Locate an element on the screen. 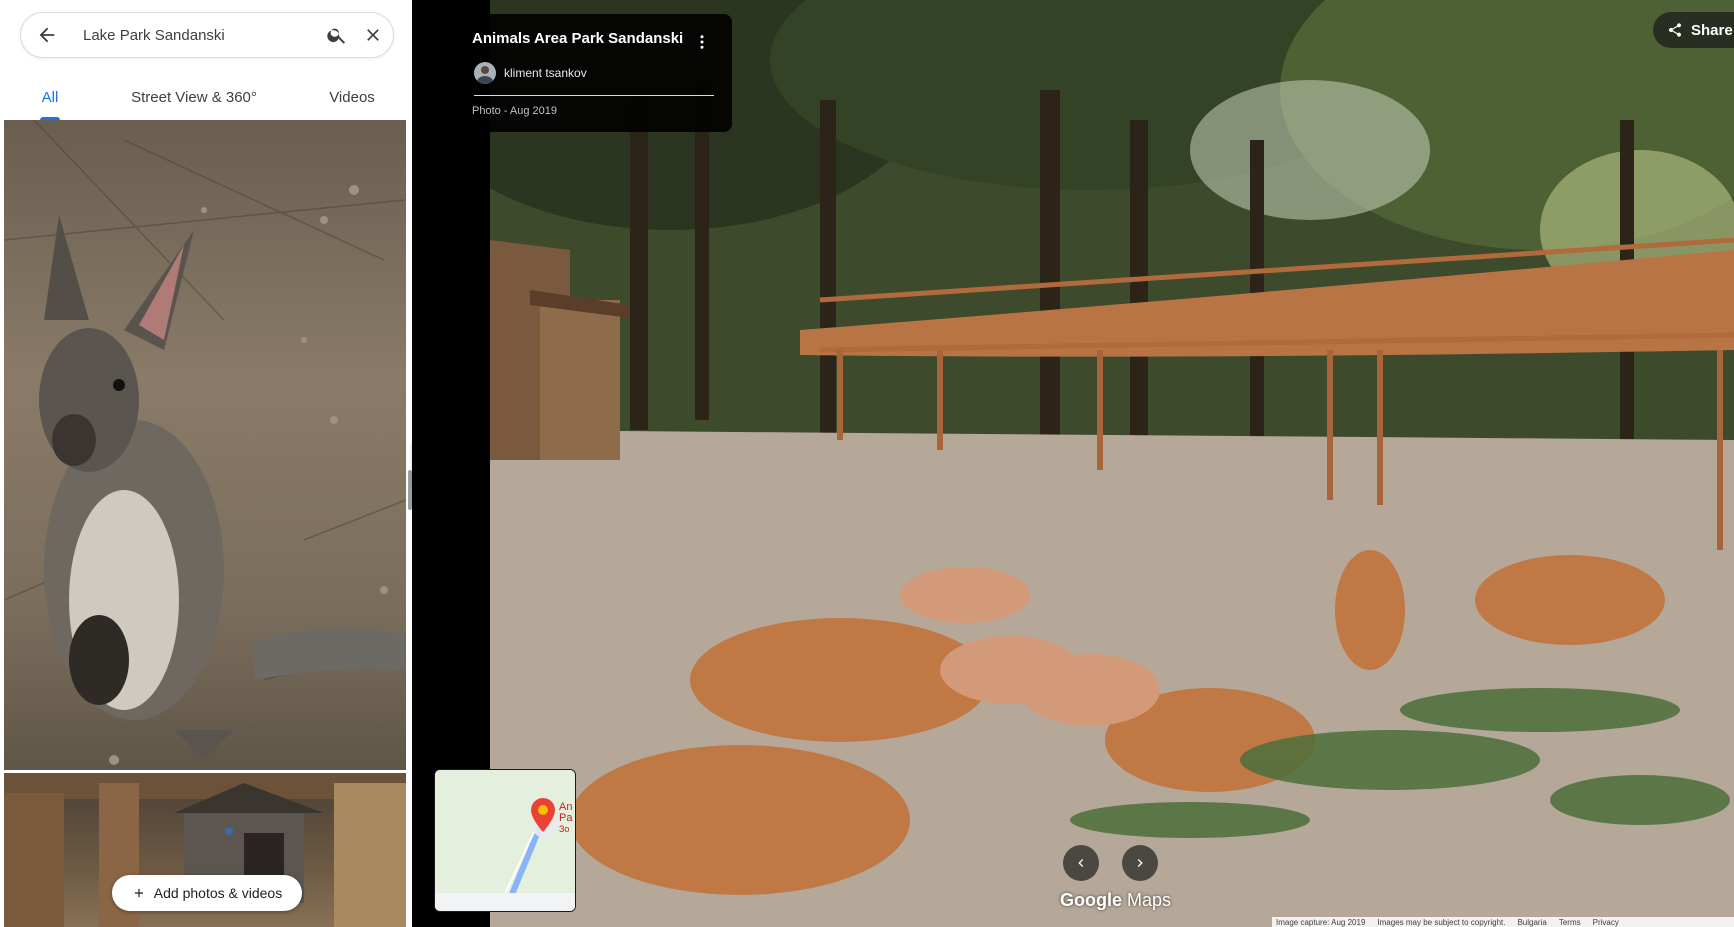 This screenshot has width=1734, height=927. tab-all: All is located at coordinates (50, 97).